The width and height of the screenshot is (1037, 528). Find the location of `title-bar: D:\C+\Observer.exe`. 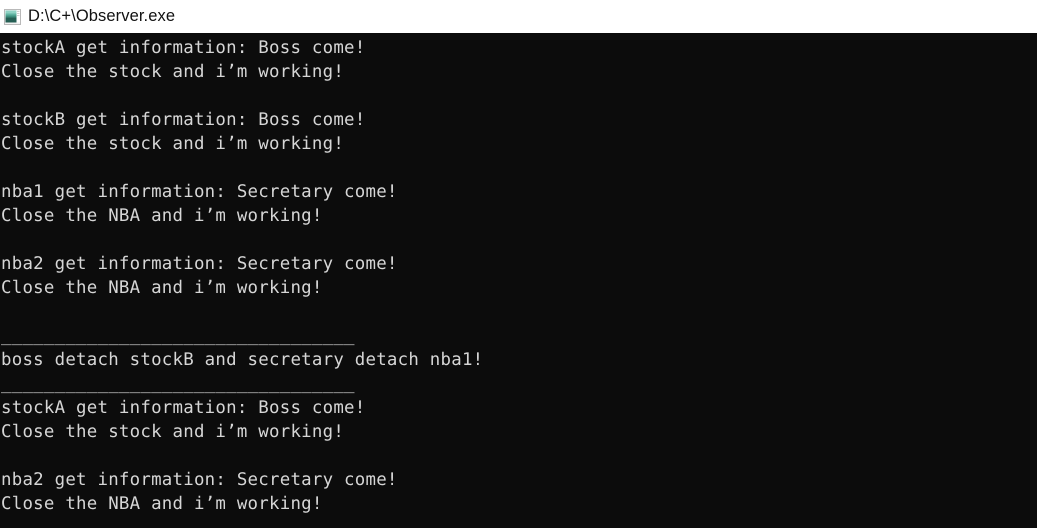

title-bar: D:\C+\Observer.exe is located at coordinates (518, 16).